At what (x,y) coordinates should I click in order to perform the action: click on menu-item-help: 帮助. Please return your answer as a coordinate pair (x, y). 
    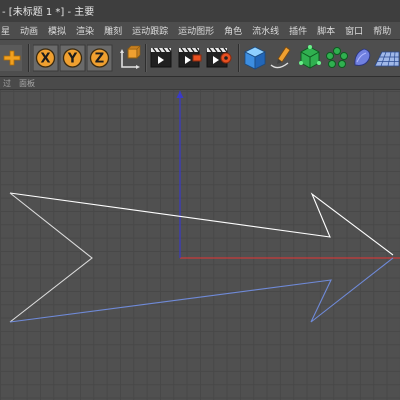
    Looking at the image, I should click on (382, 30).